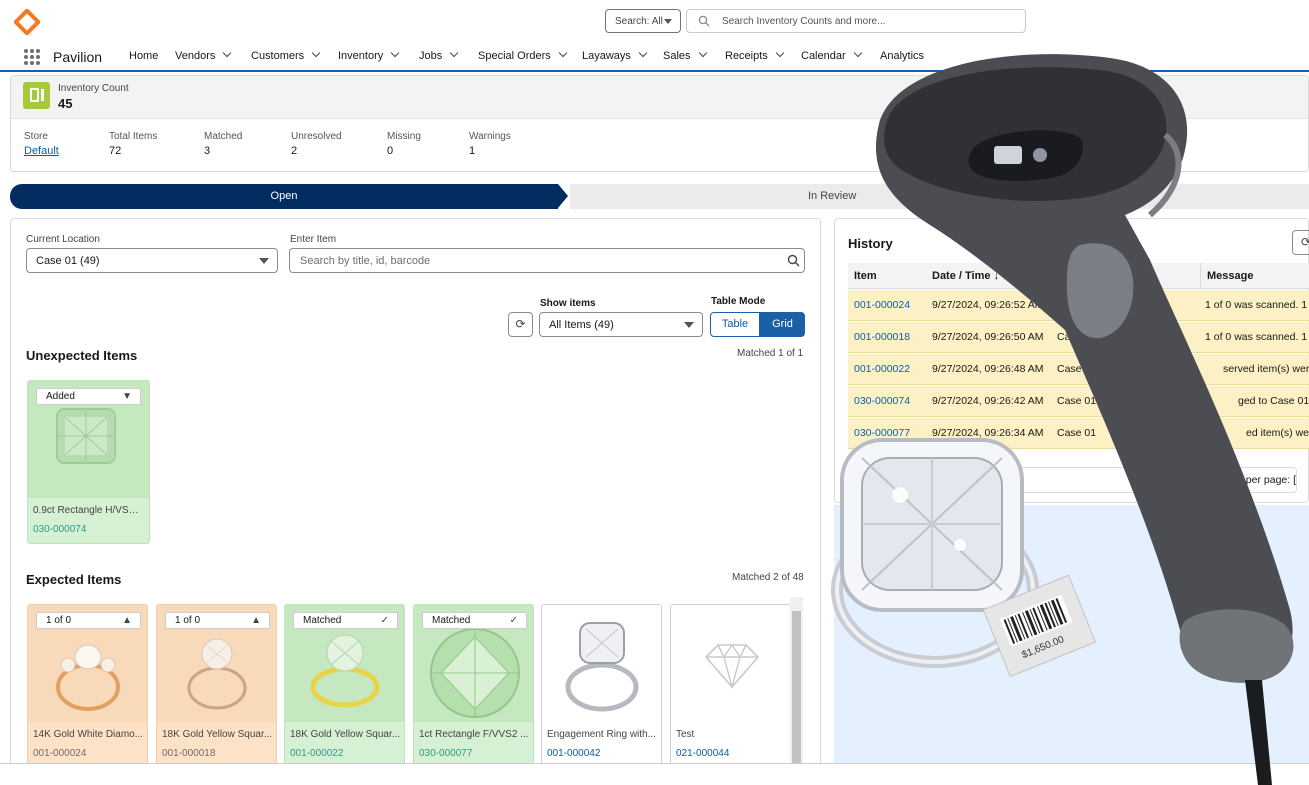 The image size is (1309, 785). I want to click on expected-items-title: Expected Items, so click(74, 579).